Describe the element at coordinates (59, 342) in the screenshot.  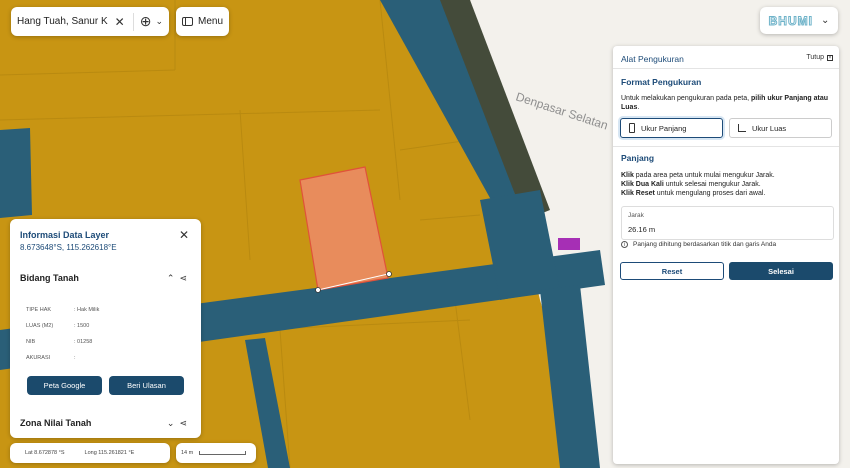
I see `attr-row: NIB: 01258` at that location.